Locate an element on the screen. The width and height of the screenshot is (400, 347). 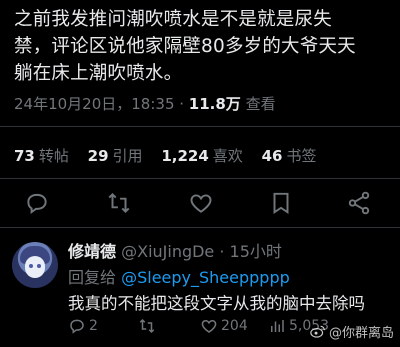
reply-button is located at coordinates (38, 204).